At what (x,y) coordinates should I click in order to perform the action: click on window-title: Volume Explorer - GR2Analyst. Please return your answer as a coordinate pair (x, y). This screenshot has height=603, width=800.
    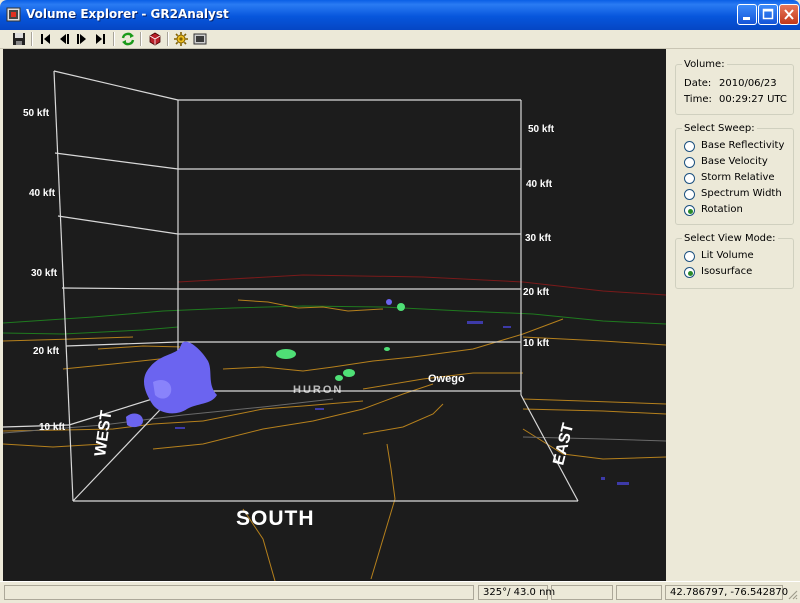
    Looking at the image, I should click on (127, 14).